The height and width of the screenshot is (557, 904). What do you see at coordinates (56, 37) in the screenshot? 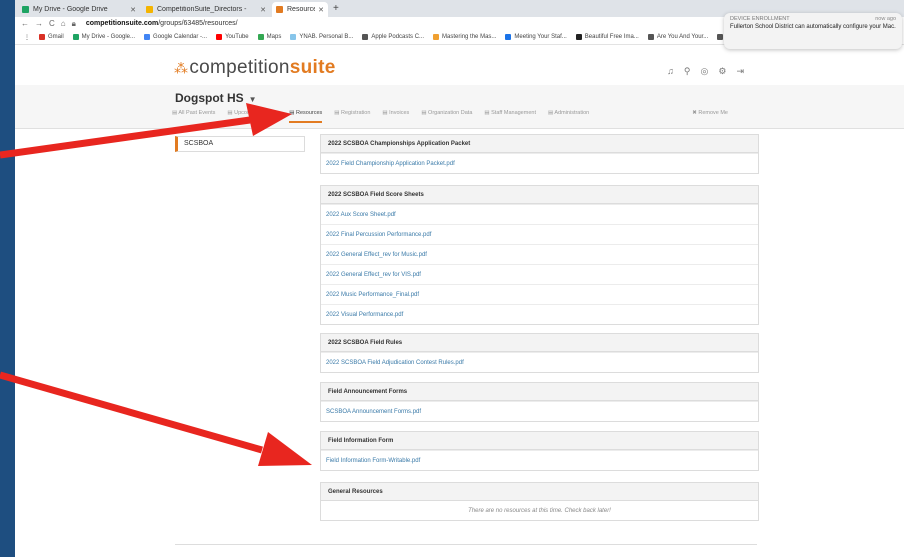
I see `bookmark-label: Gmail` at bounding box center [56, 37].